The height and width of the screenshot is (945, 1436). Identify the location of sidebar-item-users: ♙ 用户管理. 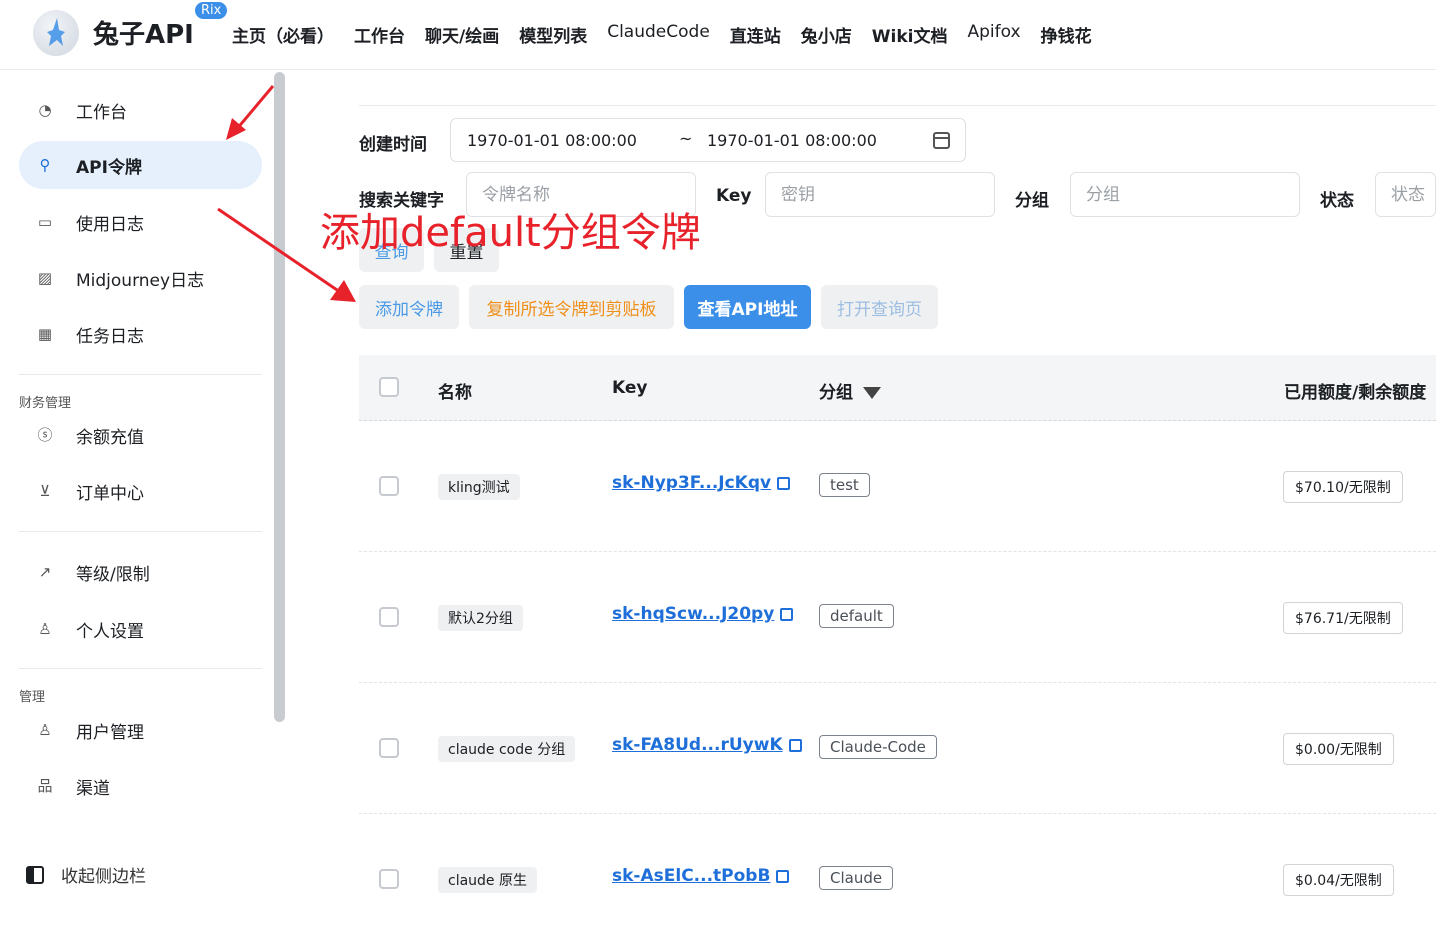
(140, 730).